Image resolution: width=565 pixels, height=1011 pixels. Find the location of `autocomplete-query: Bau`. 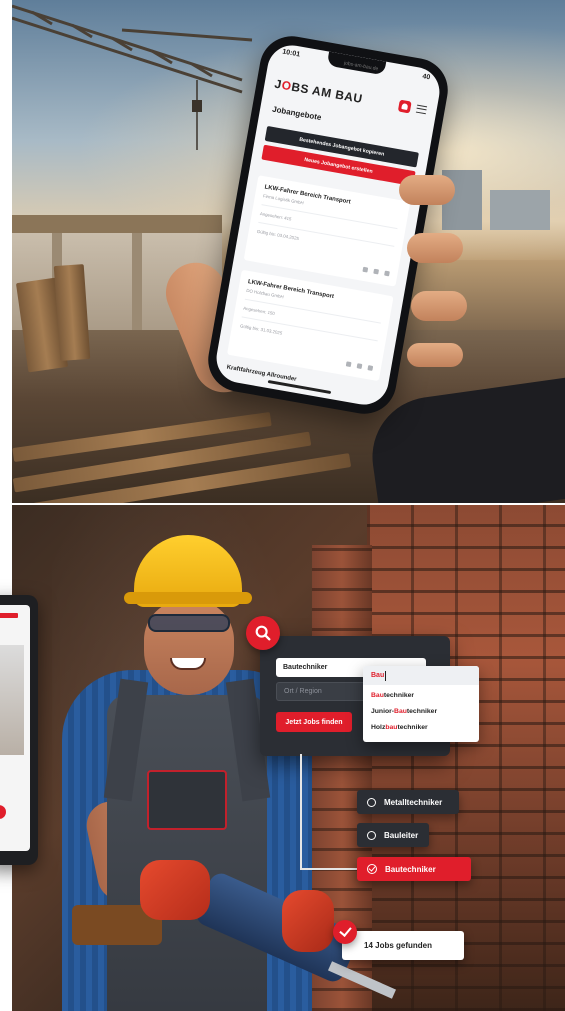

autocomplete-query: Bau is located at coordinates (421, 675).